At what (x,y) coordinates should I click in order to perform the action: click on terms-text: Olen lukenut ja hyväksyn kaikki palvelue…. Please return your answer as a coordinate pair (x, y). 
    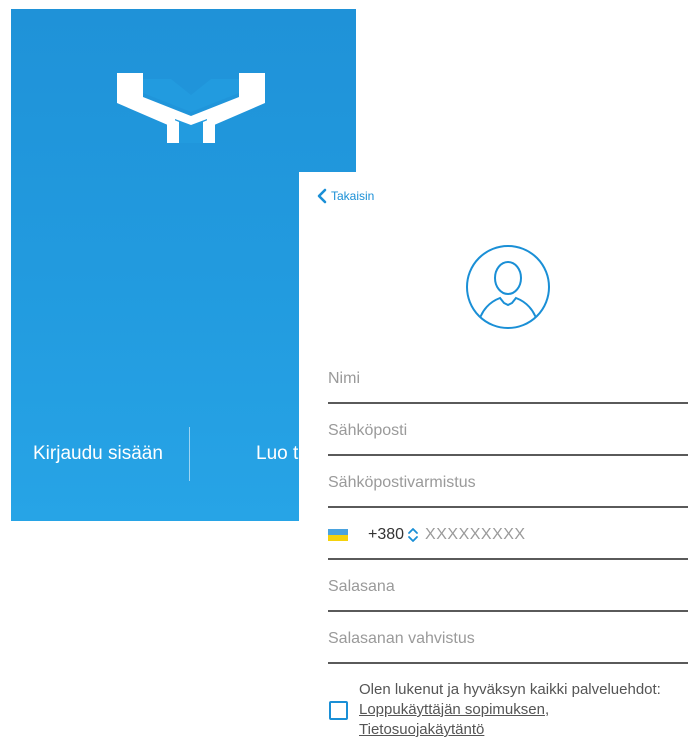
    Looking at the image, I should click on (510, 710).